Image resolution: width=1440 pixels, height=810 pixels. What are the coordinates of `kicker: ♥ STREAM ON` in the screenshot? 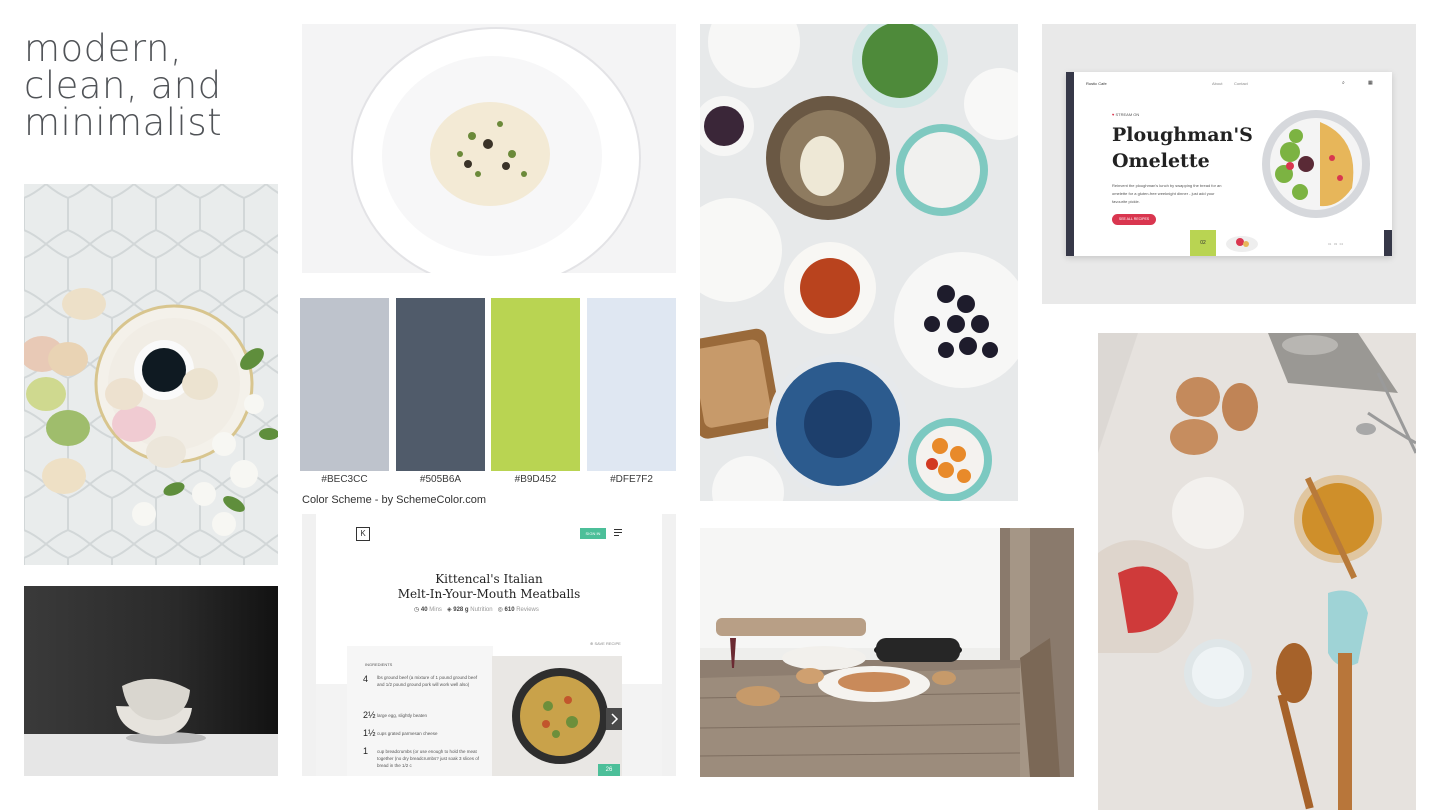 It's located at (1125, 114).